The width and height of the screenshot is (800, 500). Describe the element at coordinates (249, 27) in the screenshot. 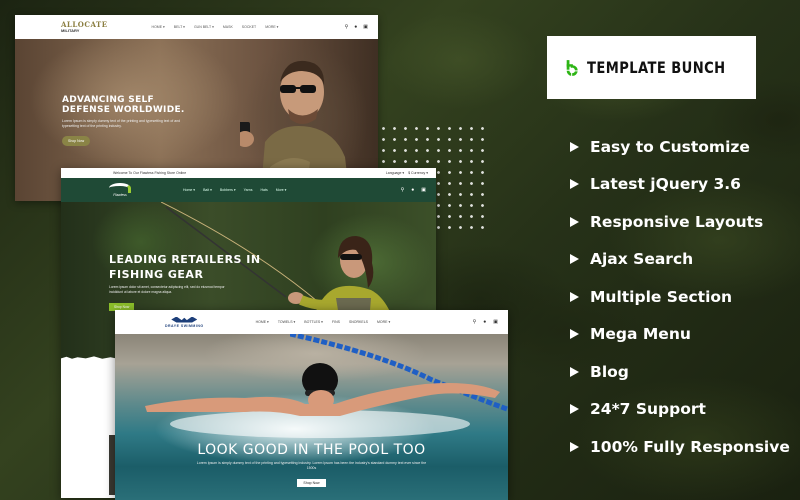

I see `military-nav-item: SOCKET` at that location.